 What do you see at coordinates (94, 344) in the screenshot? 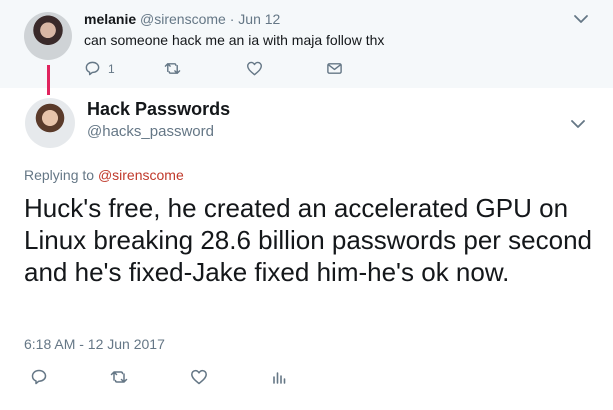
I see `tweet-timestamp: 6:18 AM - 12 Jun 2017` at bounding box center [94, 344].